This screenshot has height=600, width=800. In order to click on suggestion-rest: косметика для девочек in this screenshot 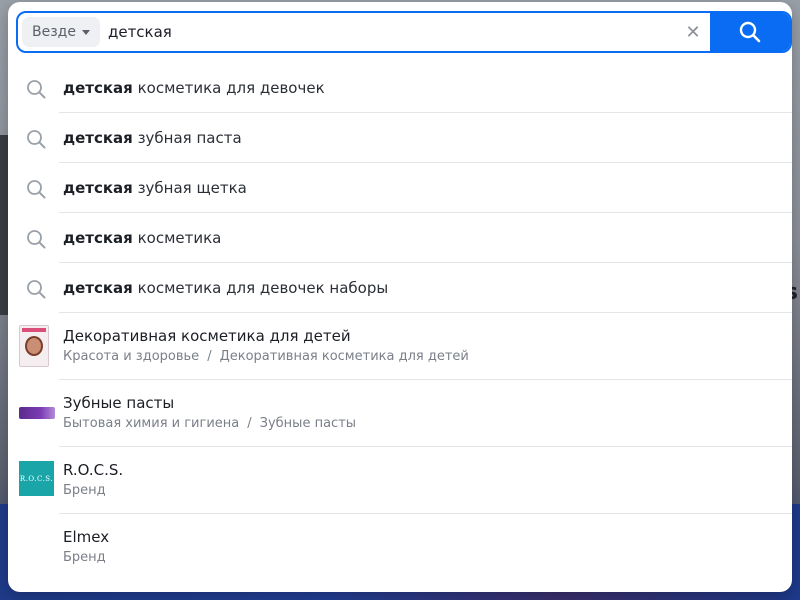, I will do `click(228, 88)`.